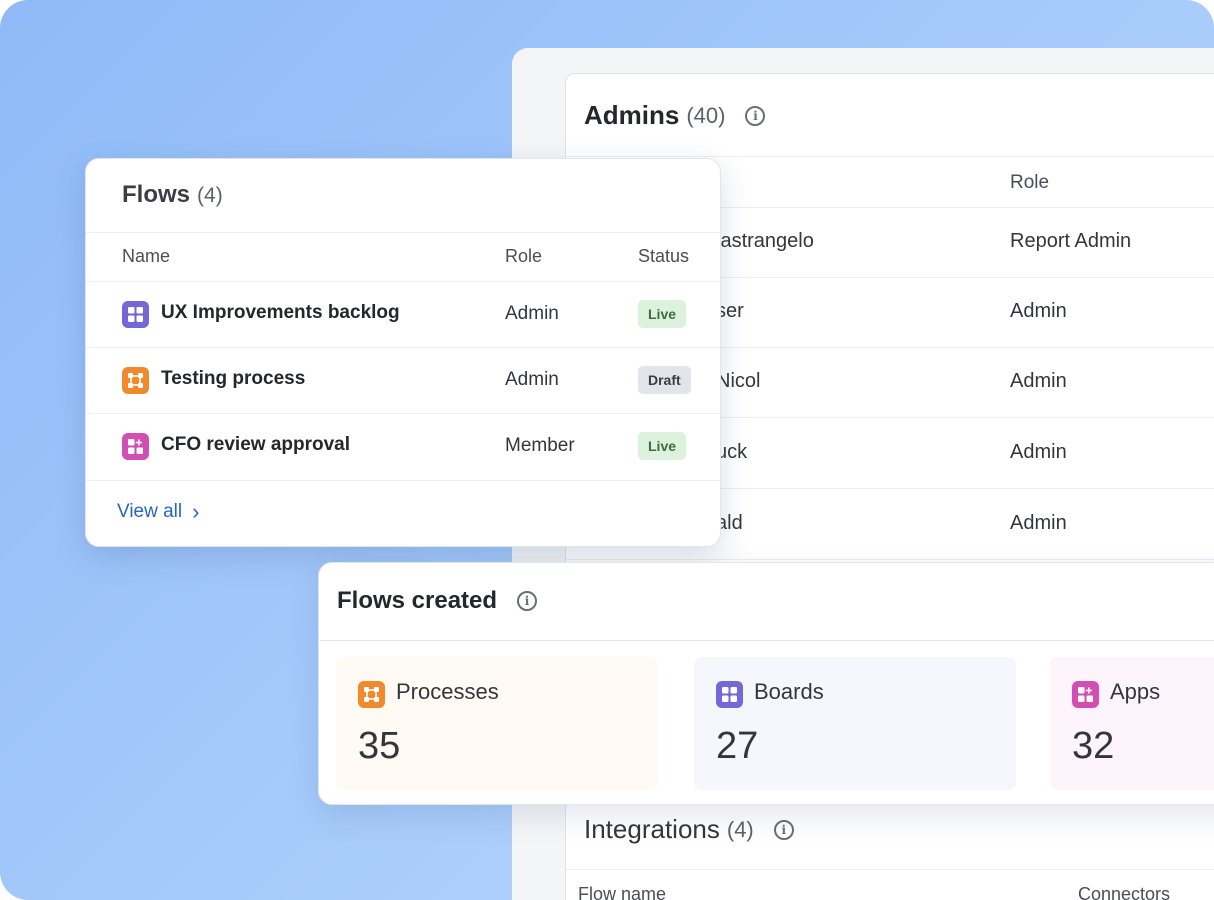 The height and width of the screenshot is (900, 1214). I want to click on admins-count: (40), so click(706, 115).